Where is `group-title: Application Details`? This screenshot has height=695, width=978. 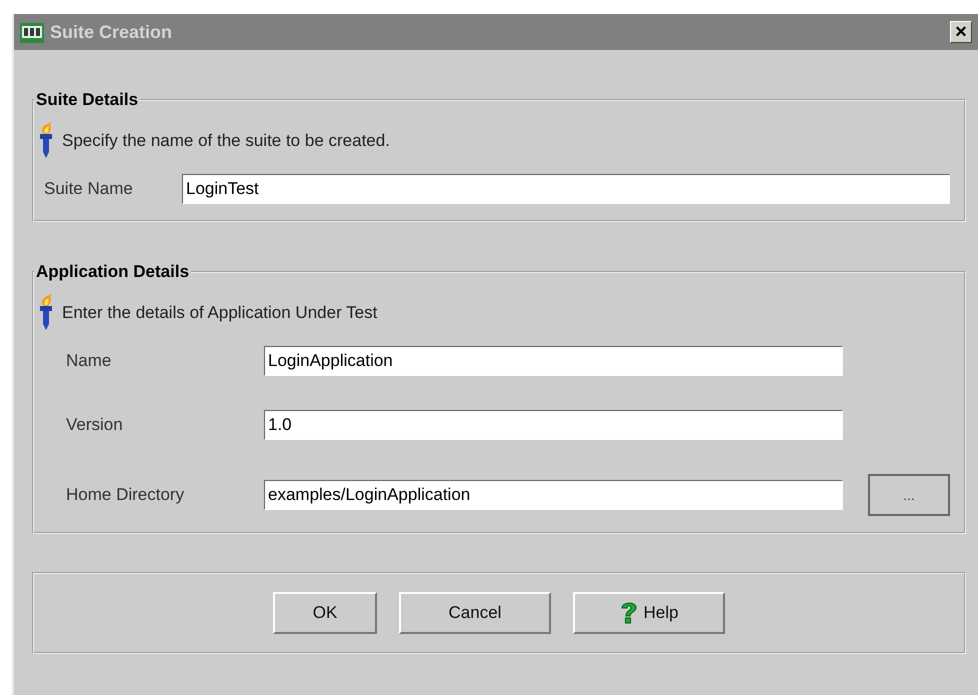 group-title: Application Details is located at coordinates (112, 272).